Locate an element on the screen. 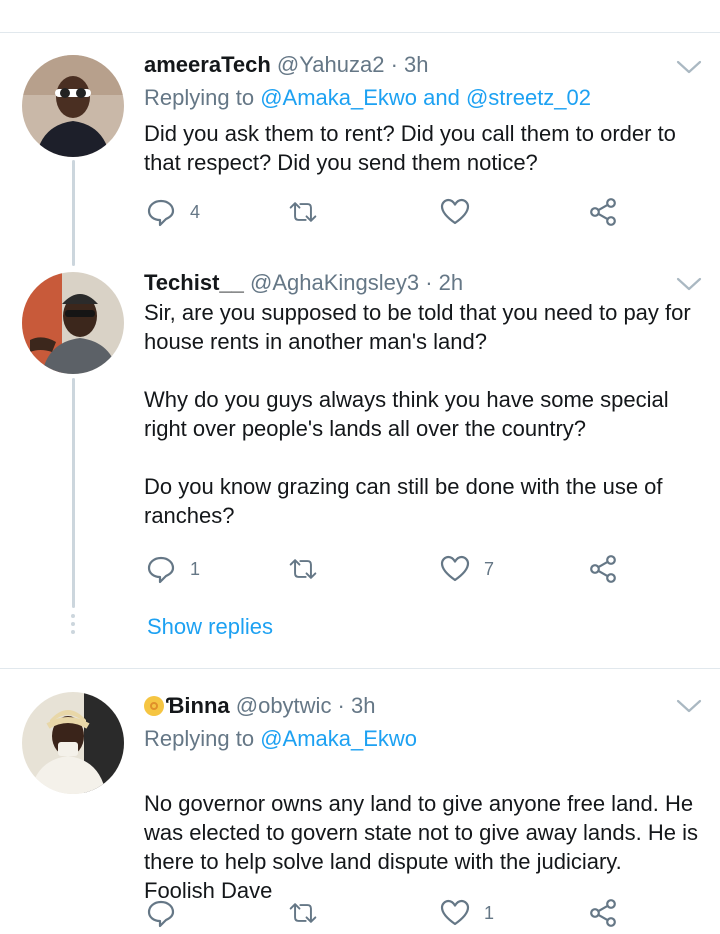 The image size is (720, 934). top-divider is located at coordinates (360, 32).